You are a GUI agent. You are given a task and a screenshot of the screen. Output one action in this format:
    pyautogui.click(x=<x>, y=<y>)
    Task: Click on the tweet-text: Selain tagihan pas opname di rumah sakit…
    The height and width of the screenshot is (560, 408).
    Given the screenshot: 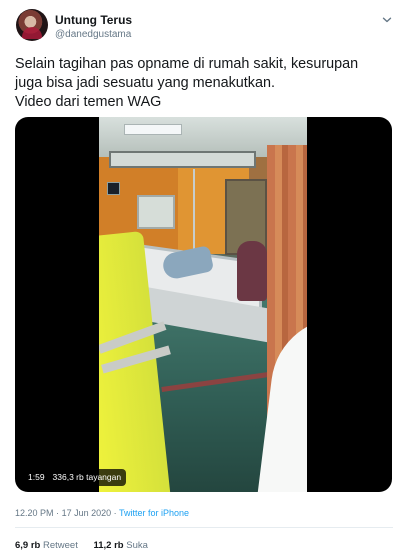 What is the action you would take?
    pyautogui.click(x=206, y=83)
    